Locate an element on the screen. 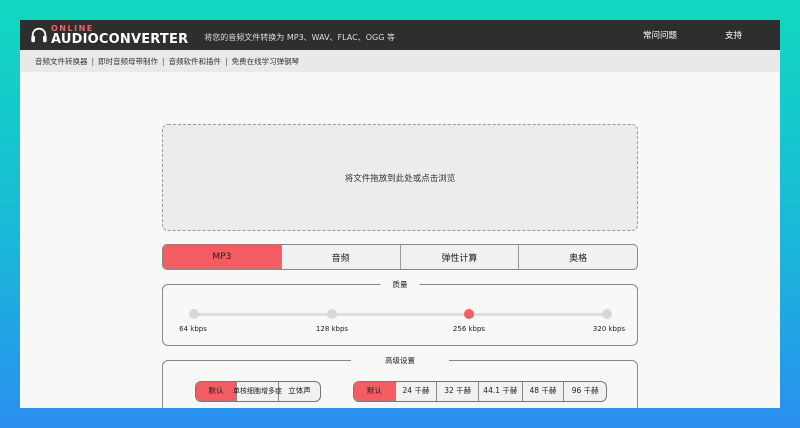 The width and height of the screenshot is (800, 428). file-dropzone: 将文件拖放到此处或点击浏览 is located at coordinates (400, 177).